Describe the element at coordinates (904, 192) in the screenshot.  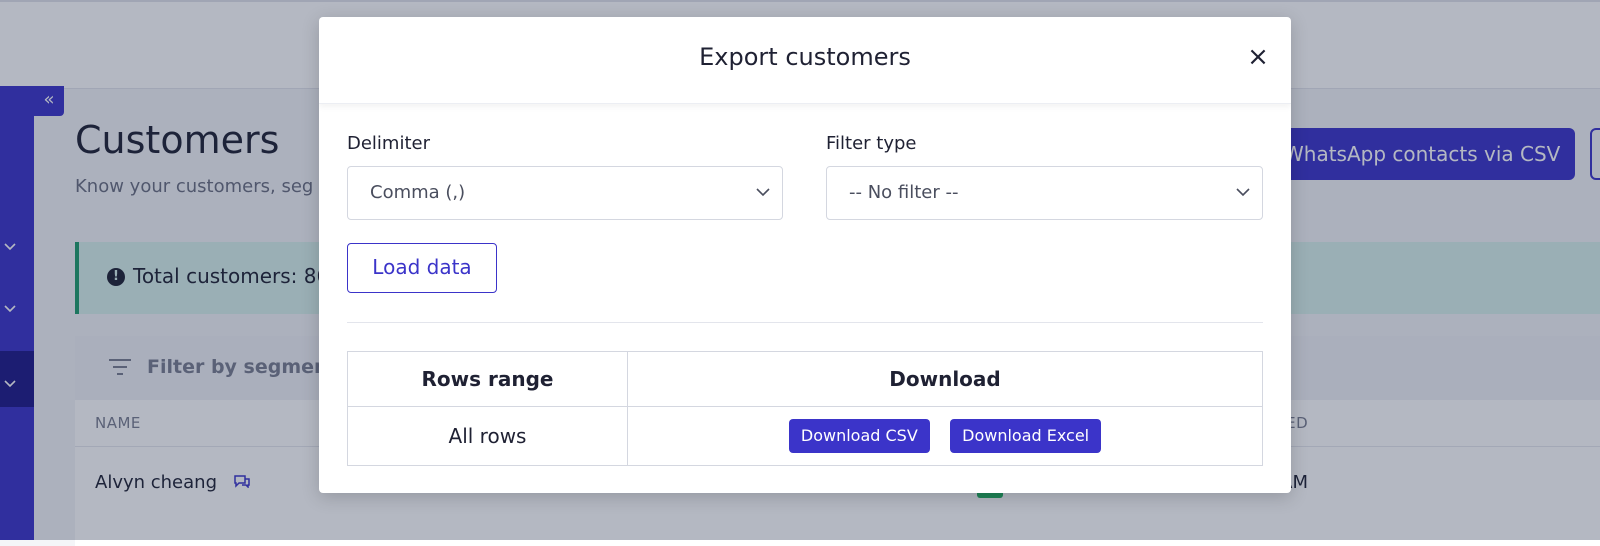
I see `filter-type-value: -- No filter --` at that location.